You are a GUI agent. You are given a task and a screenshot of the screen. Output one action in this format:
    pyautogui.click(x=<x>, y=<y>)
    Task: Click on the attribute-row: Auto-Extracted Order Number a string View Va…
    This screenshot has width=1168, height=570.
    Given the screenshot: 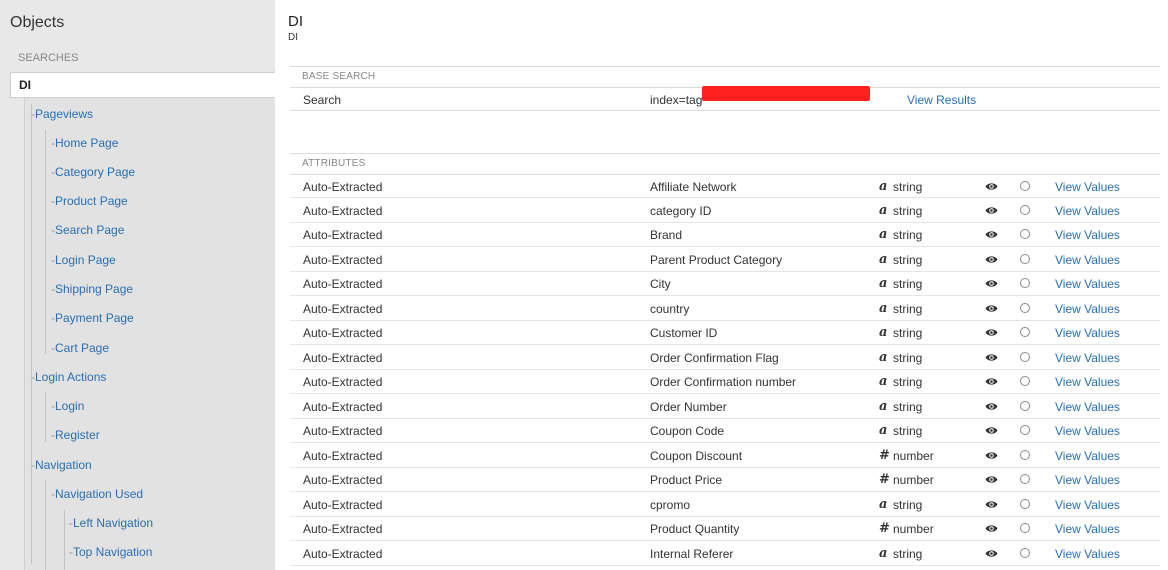 What is the action you would take?
    pyautogui.click(x=725, y=407)
    